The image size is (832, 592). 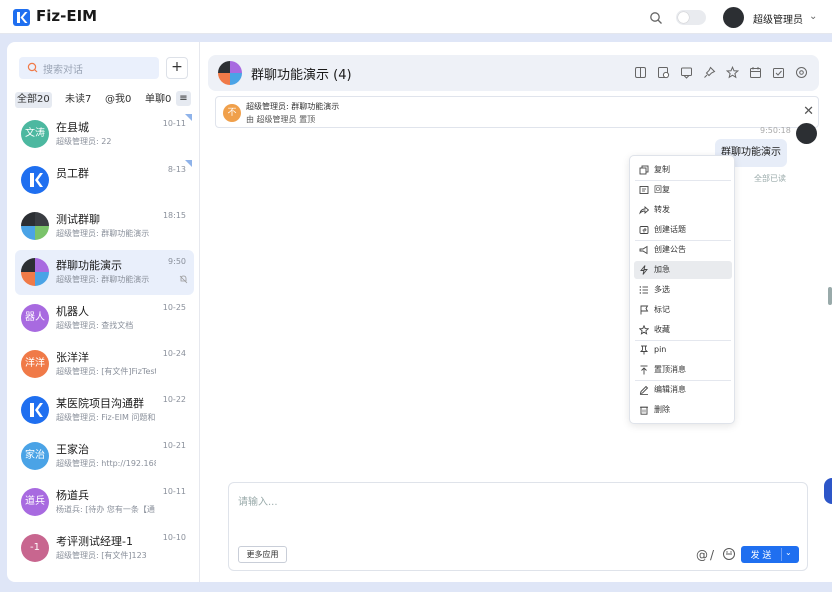 I want to click on more-apps-button: 更多应用, so click(x=262, y=554).